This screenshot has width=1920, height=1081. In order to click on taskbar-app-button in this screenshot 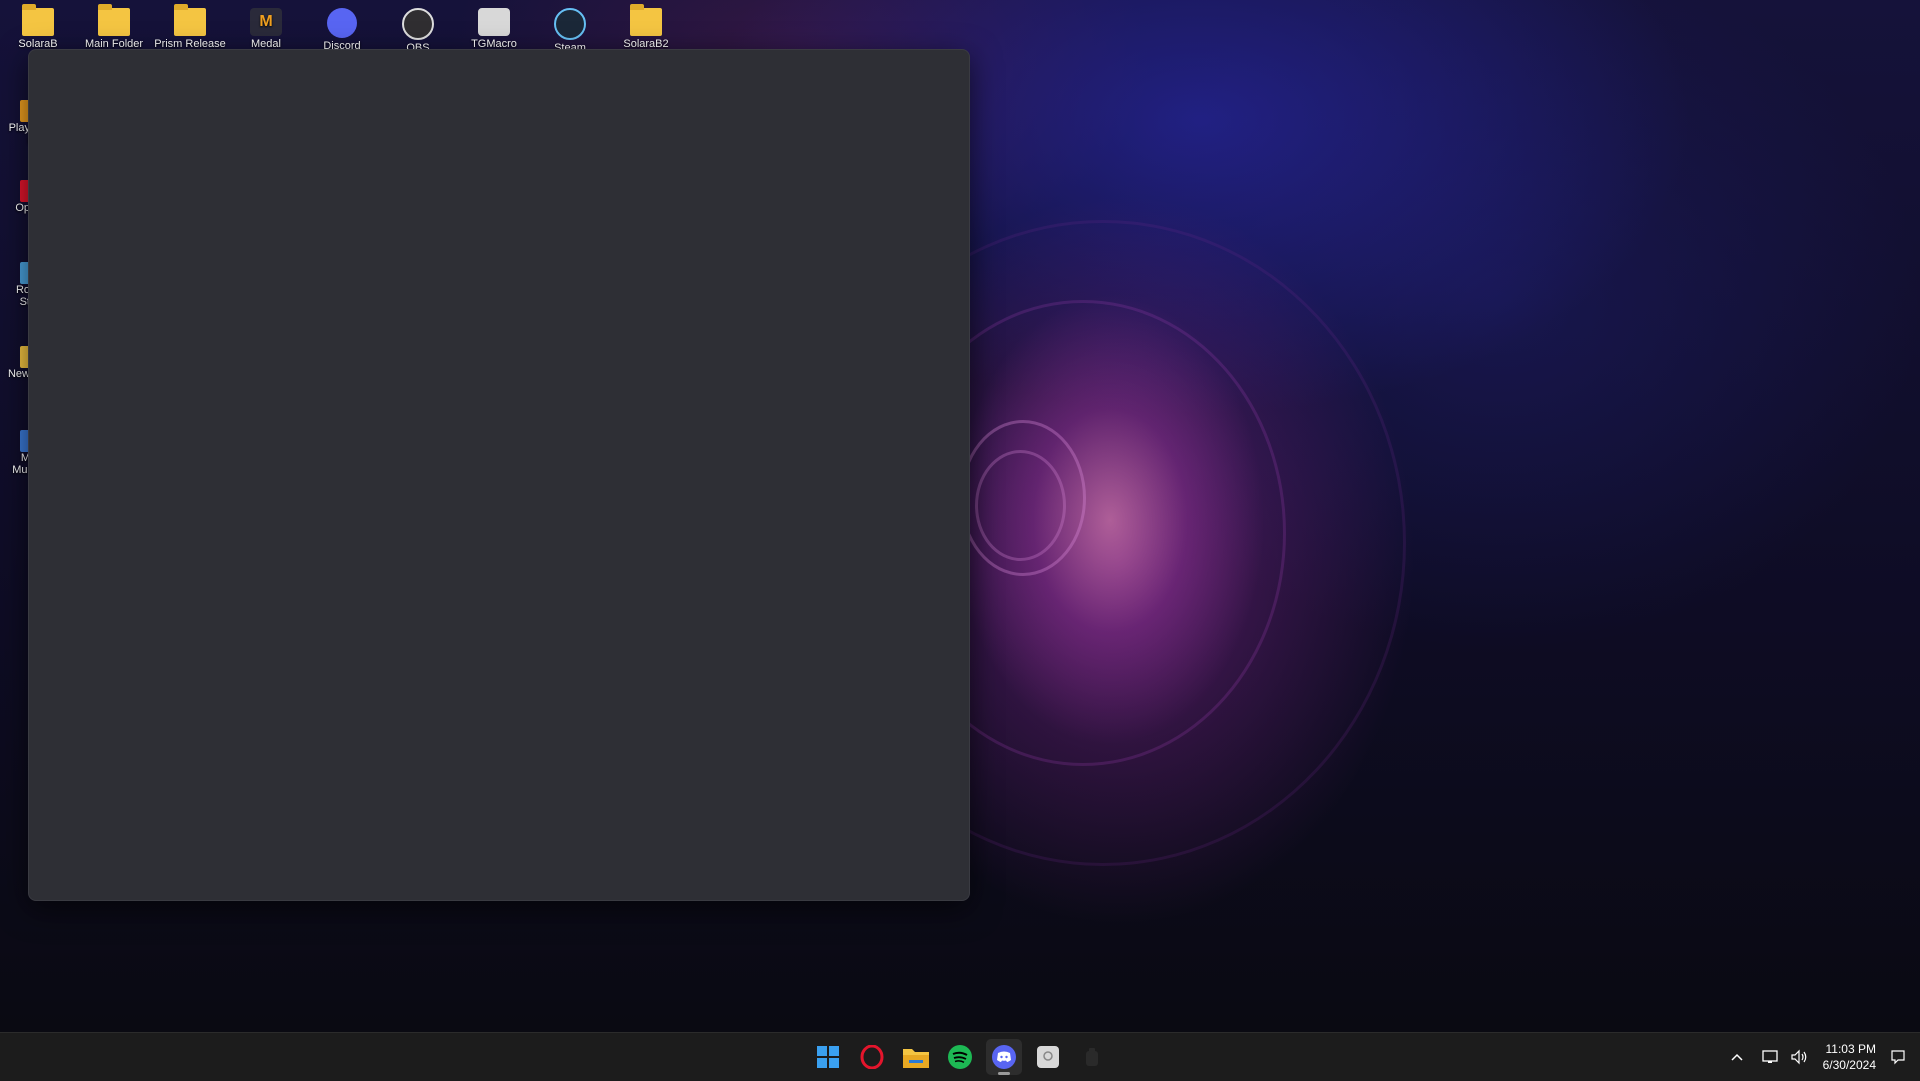, I will do `click(1092, 1057)`.